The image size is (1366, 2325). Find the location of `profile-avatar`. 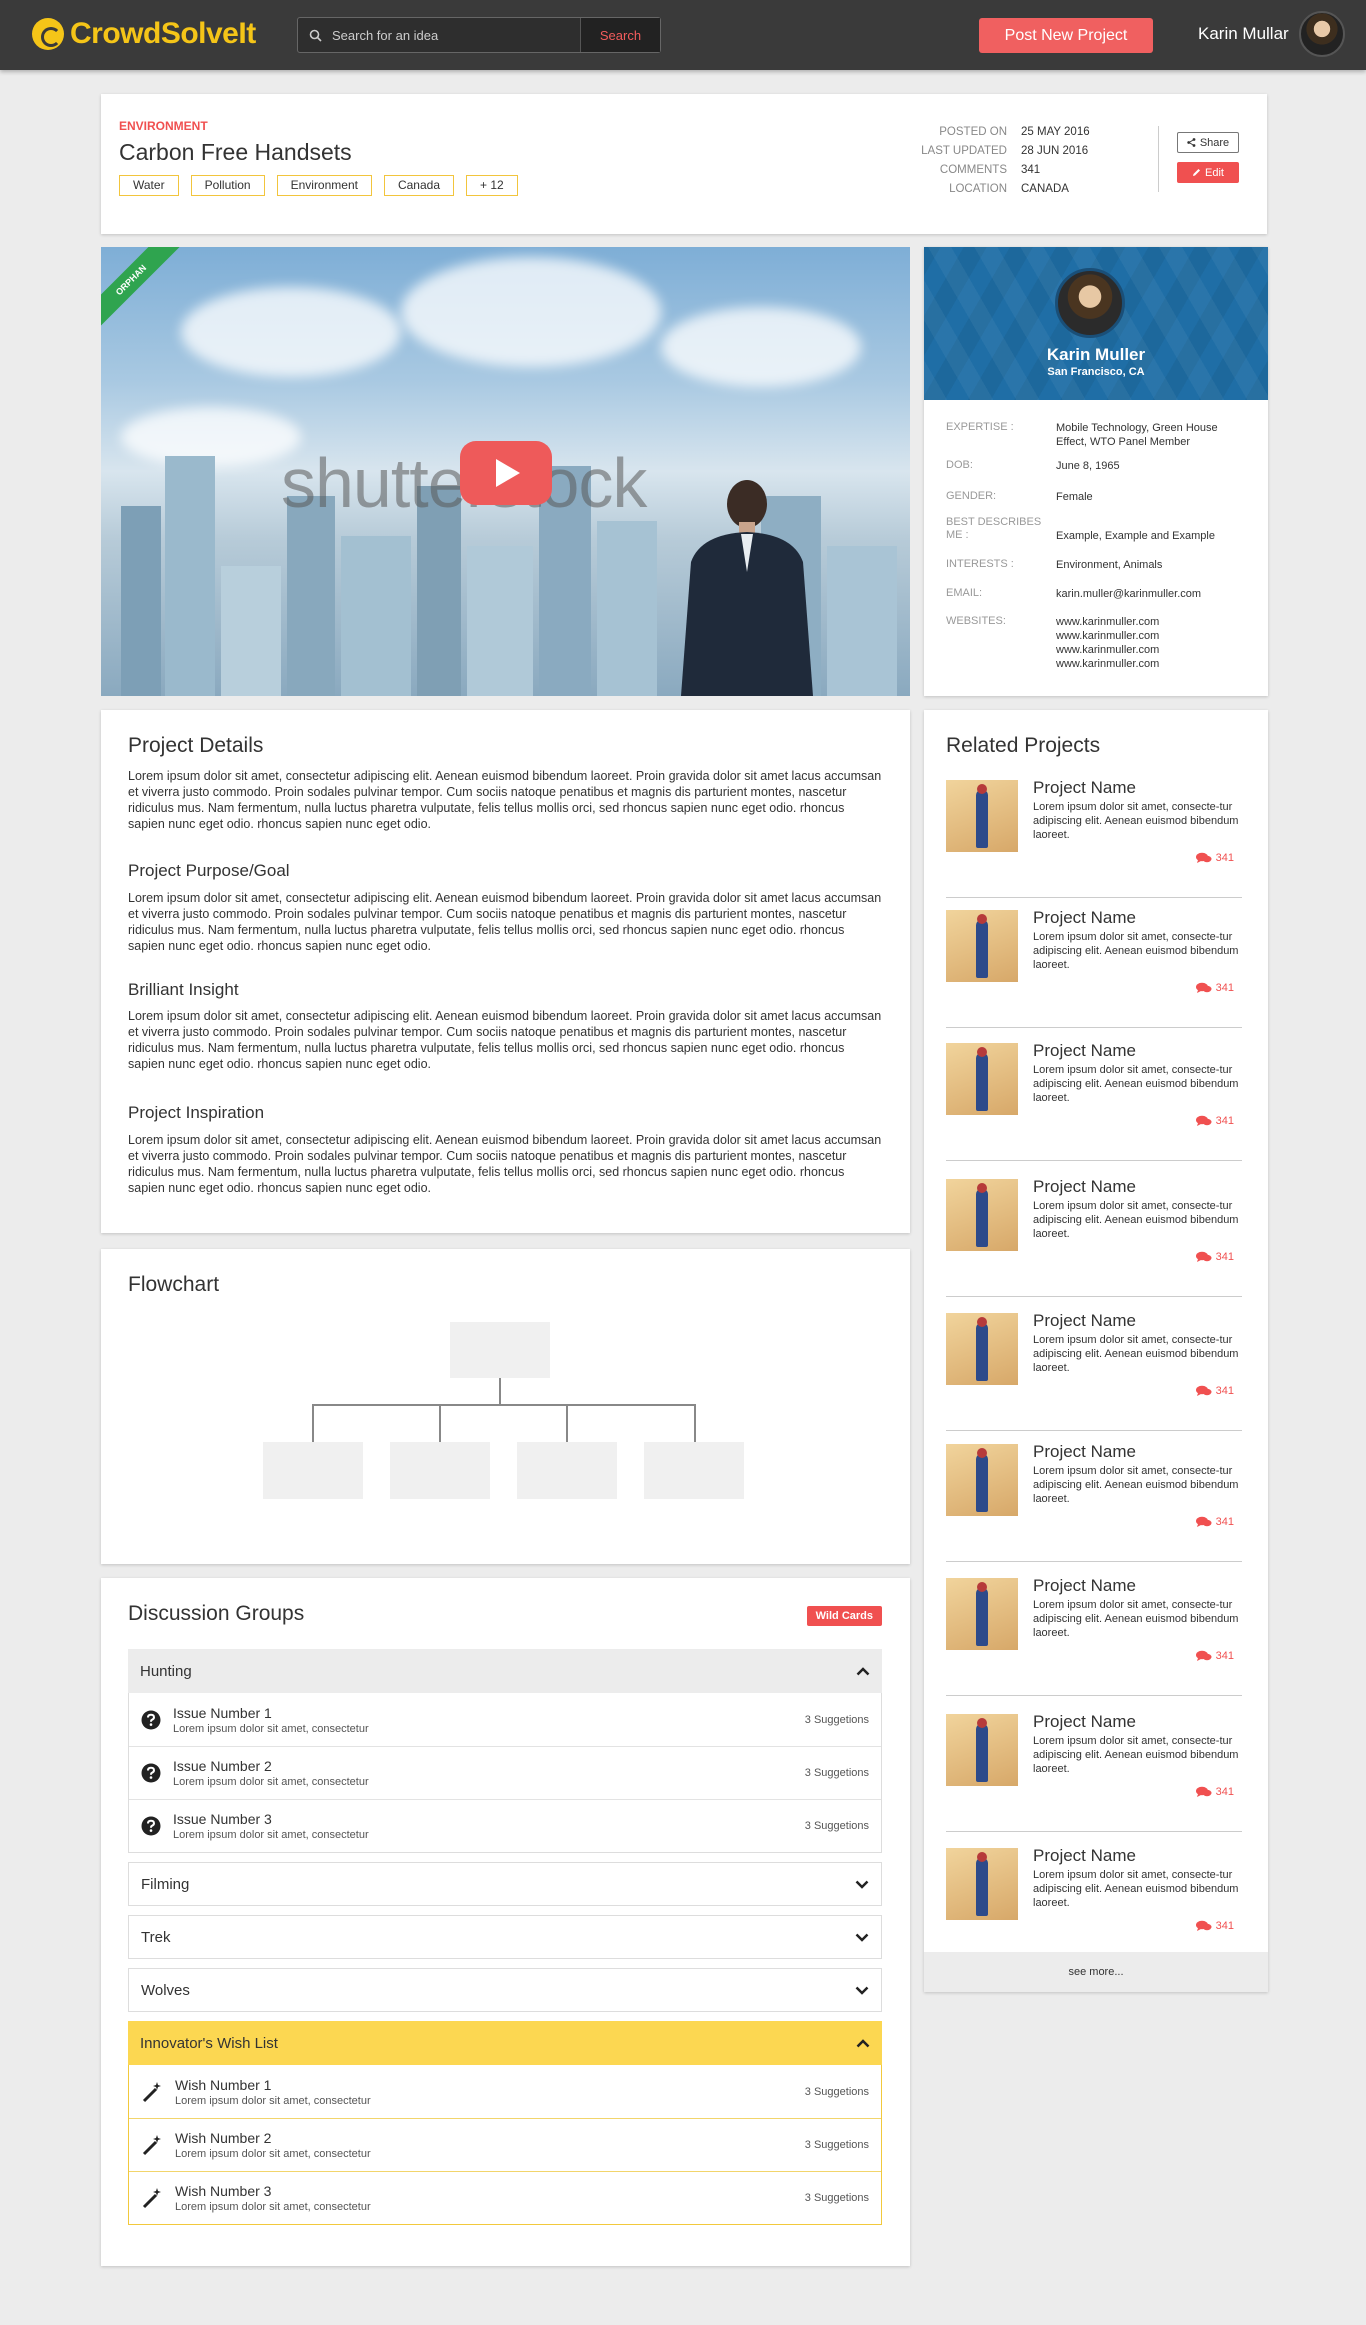

profile-avatar is located at coordinates (1090, 303).